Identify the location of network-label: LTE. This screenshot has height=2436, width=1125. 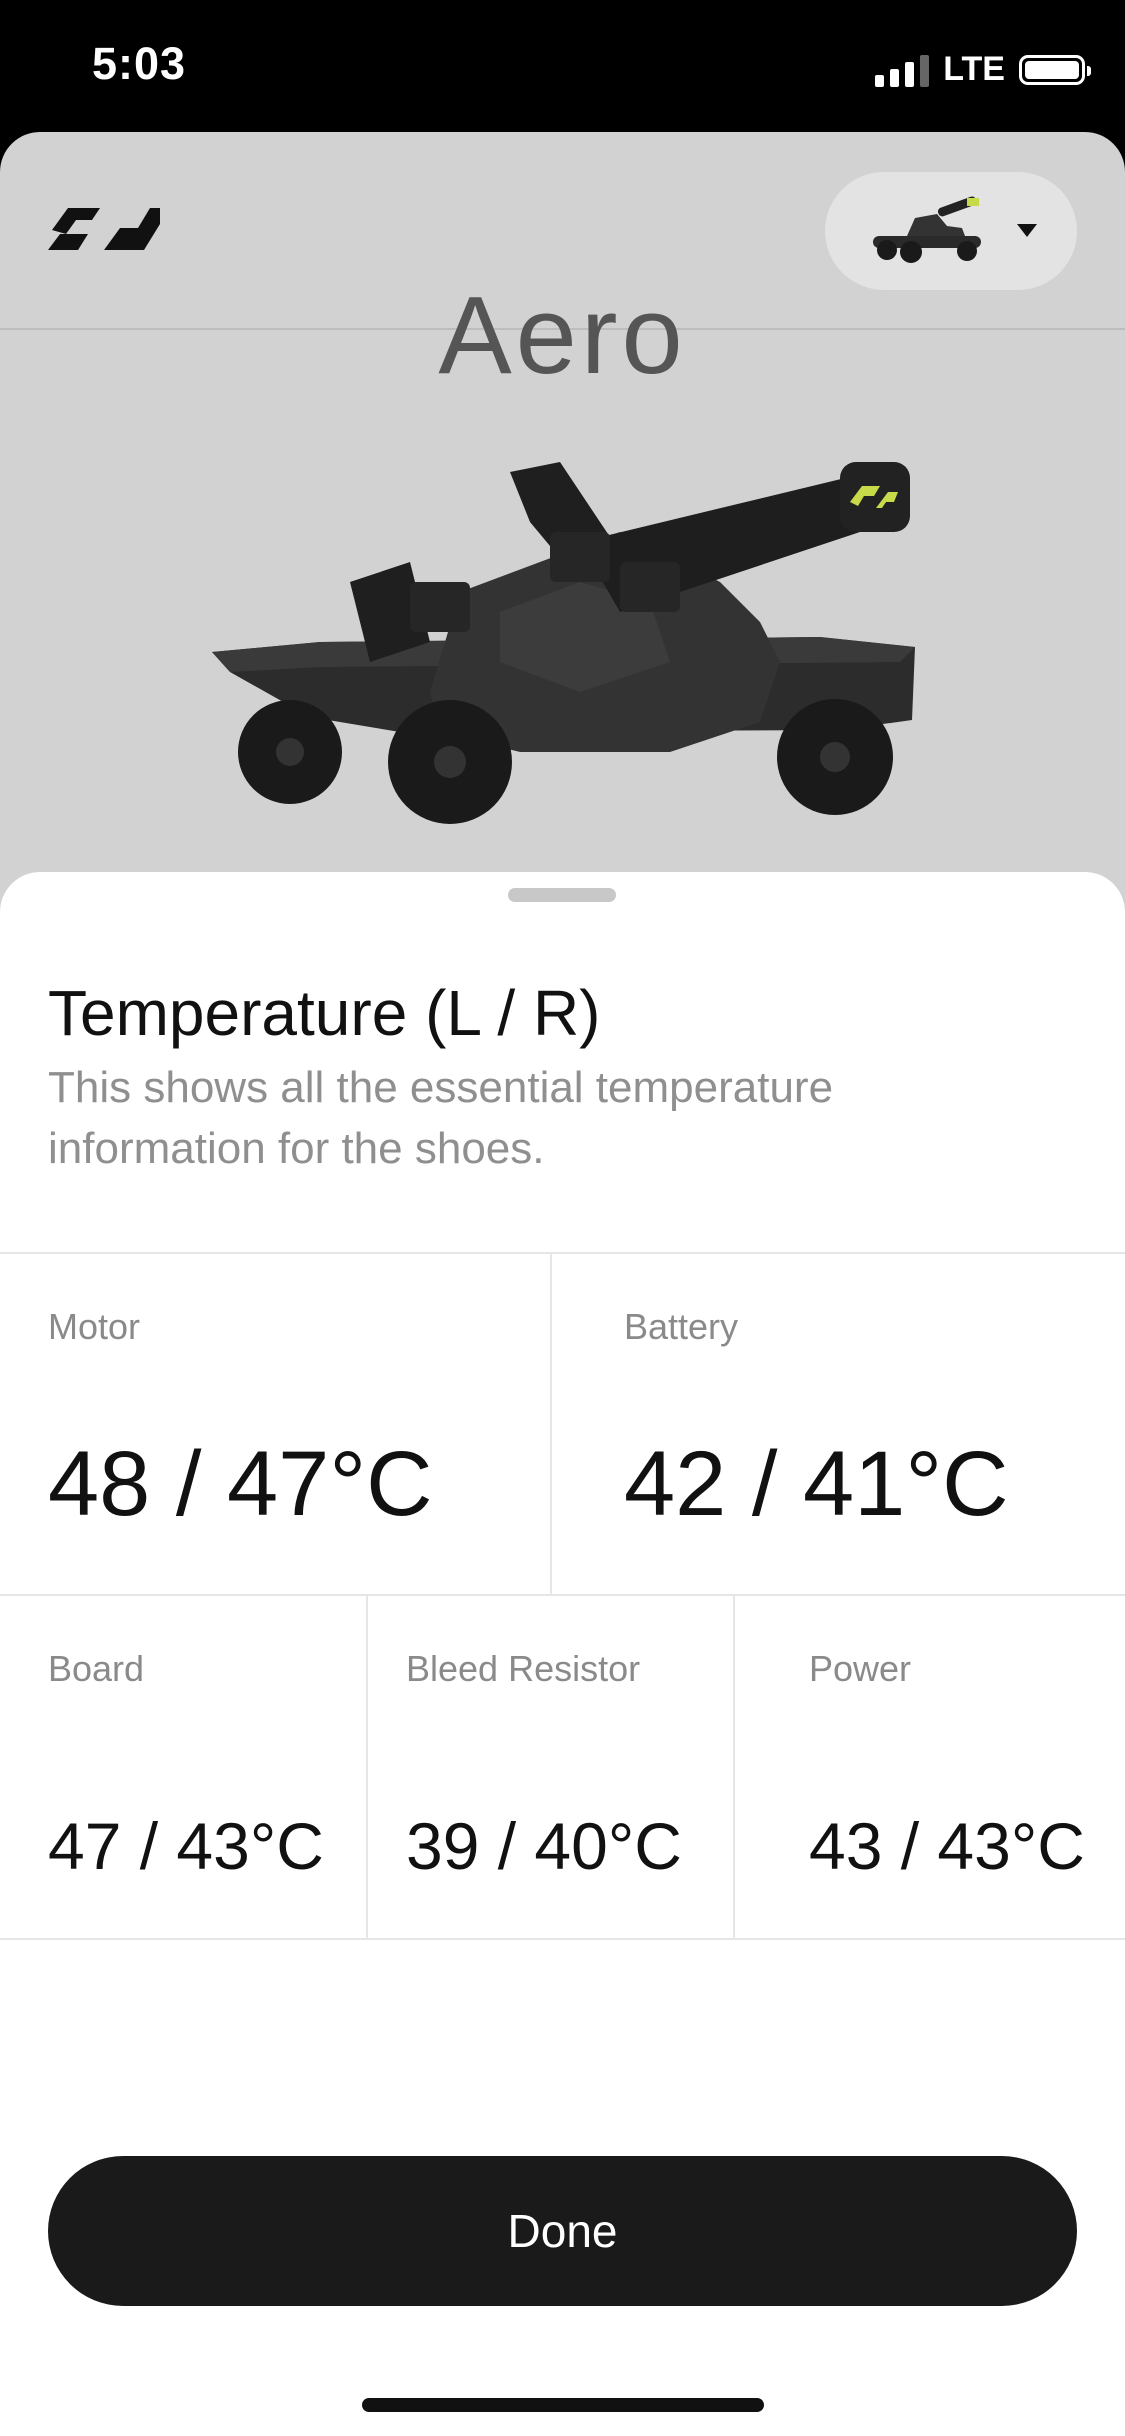
(974, 69).